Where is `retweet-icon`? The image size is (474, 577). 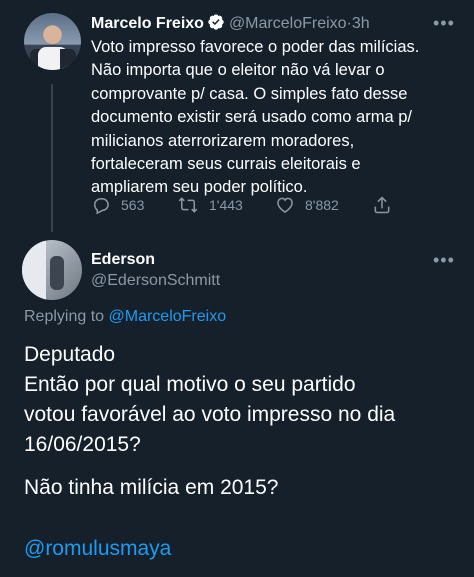 retweet-icon is located at coordinates (188, 205).